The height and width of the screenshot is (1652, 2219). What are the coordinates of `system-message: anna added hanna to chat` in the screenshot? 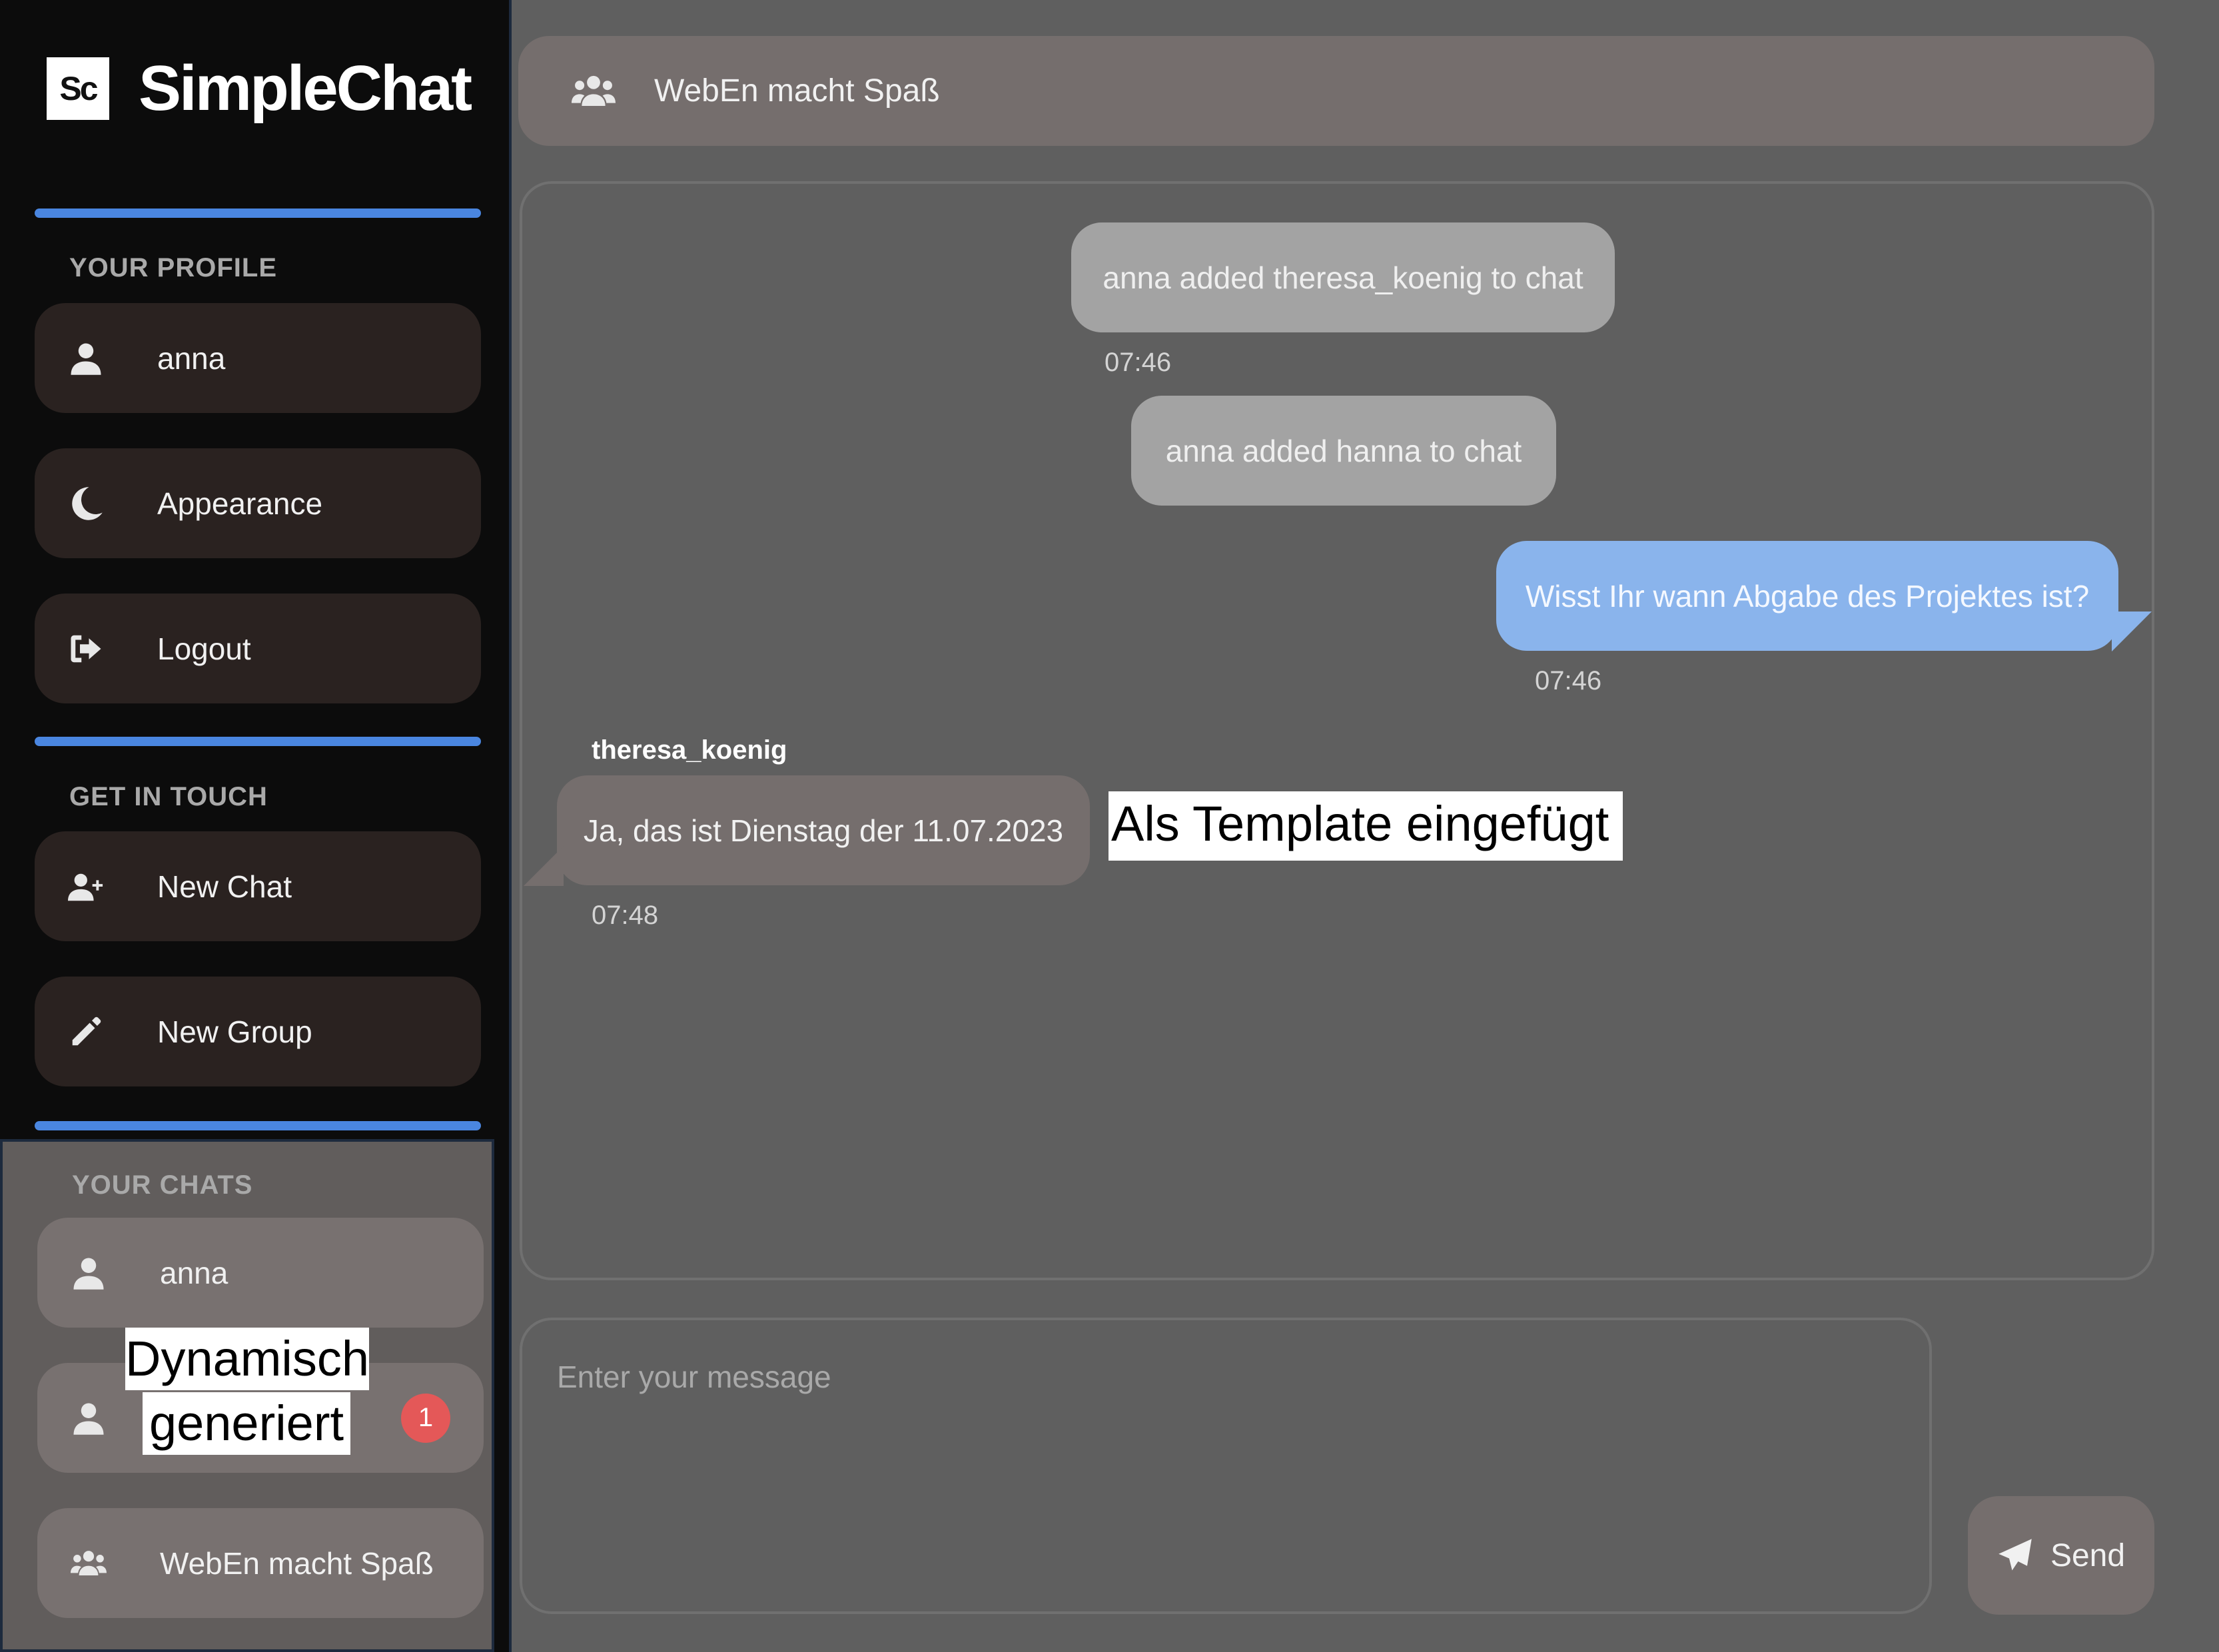 It's located at (1343, 451).